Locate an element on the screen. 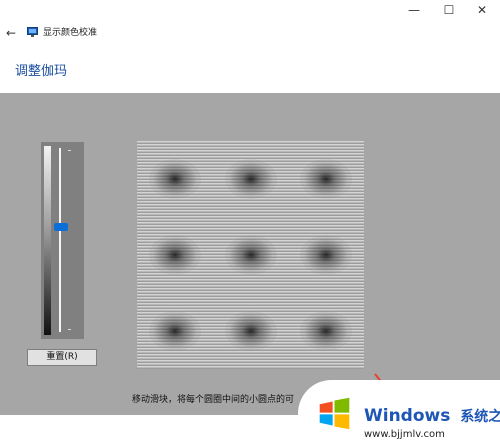 The width and height of the screenshot is (500, 447). gamma-slider-panel is located at coordinates (62, 240).